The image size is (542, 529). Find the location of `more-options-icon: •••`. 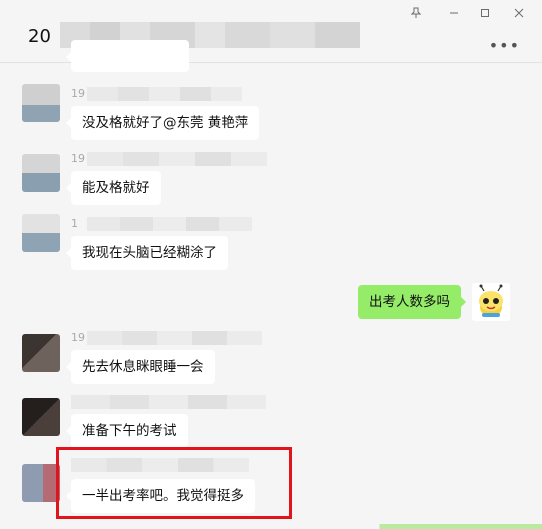

more-options-icon: ••• is located at coordinates (504, 45).